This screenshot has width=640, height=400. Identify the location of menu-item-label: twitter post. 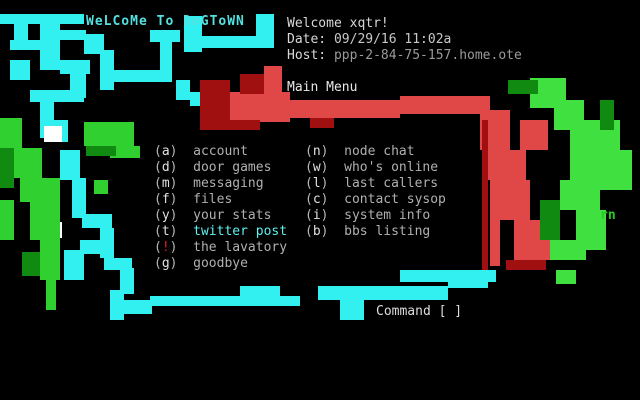
(240, 231).